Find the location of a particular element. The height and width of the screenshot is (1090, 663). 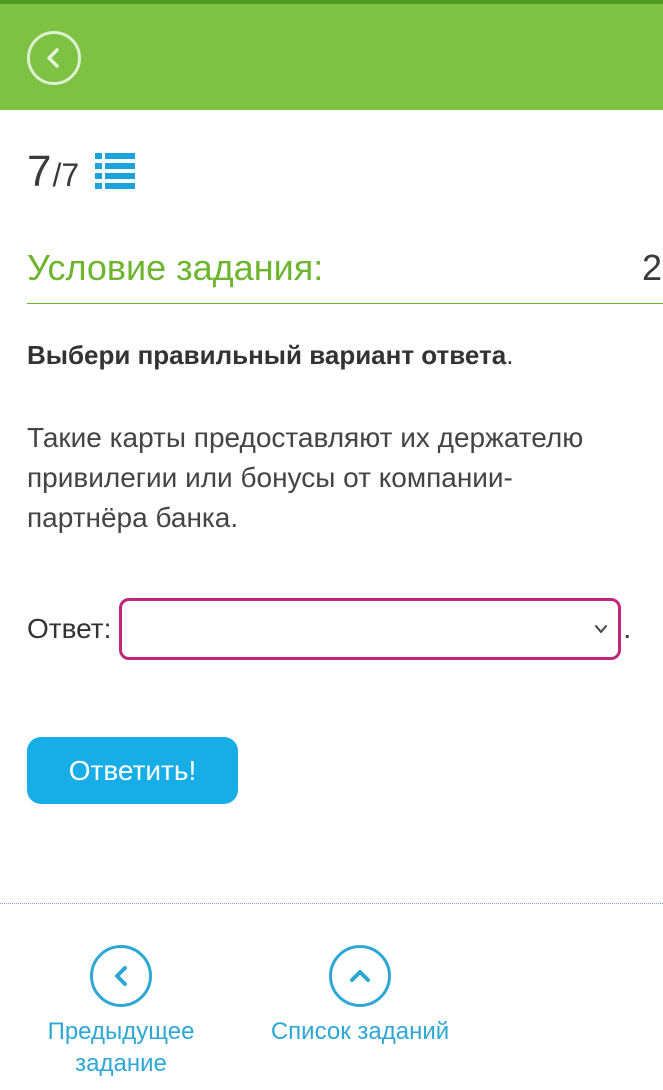

answer-suffix: . is located at coordinates (627, 628).